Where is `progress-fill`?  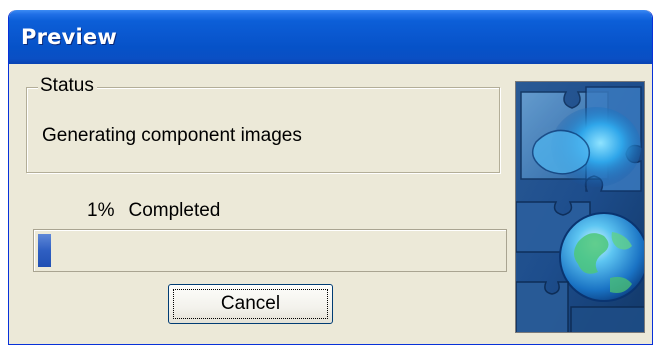
progress-fill is located at coordinates (44, 250).